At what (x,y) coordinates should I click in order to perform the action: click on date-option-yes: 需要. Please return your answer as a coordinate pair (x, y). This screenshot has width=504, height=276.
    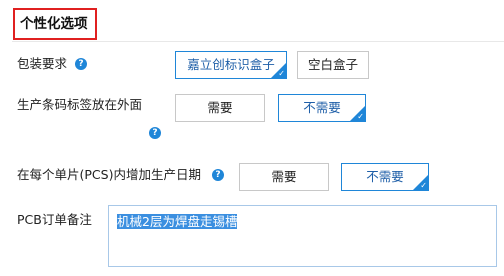
    Looking at the image, I should click on (284, 177).